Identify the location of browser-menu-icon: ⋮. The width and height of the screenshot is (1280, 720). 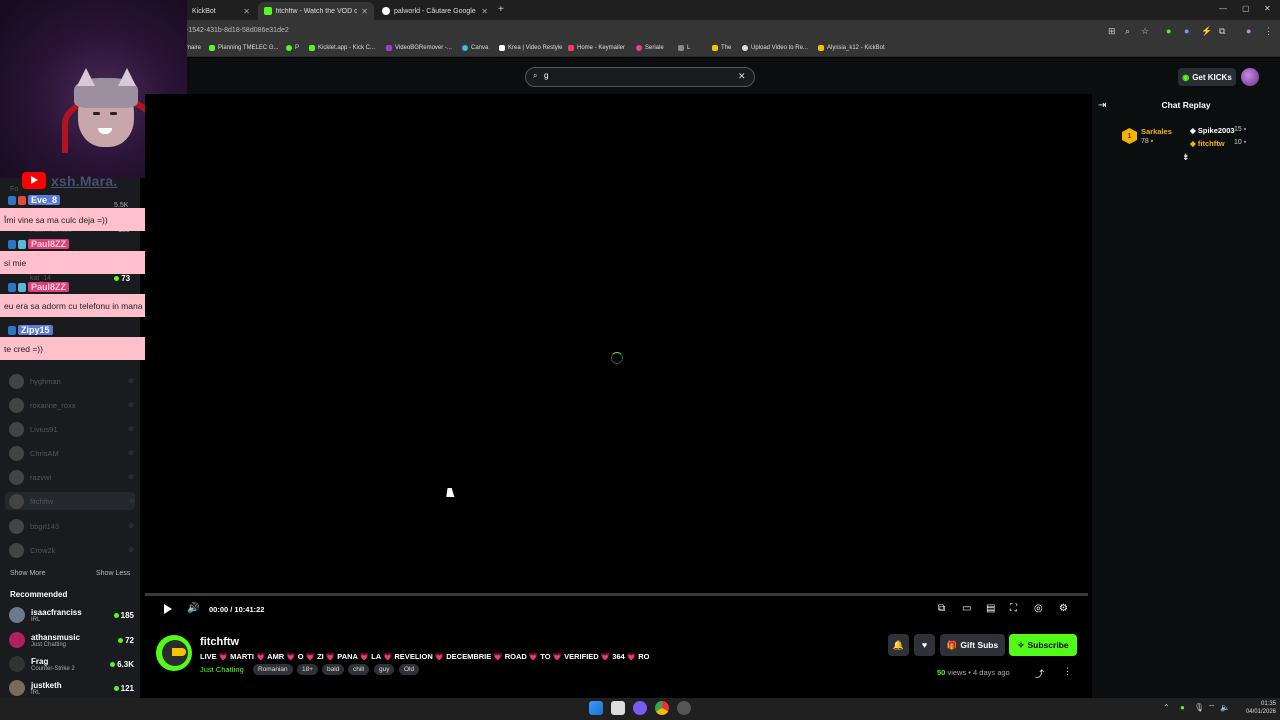
(1268, 31).